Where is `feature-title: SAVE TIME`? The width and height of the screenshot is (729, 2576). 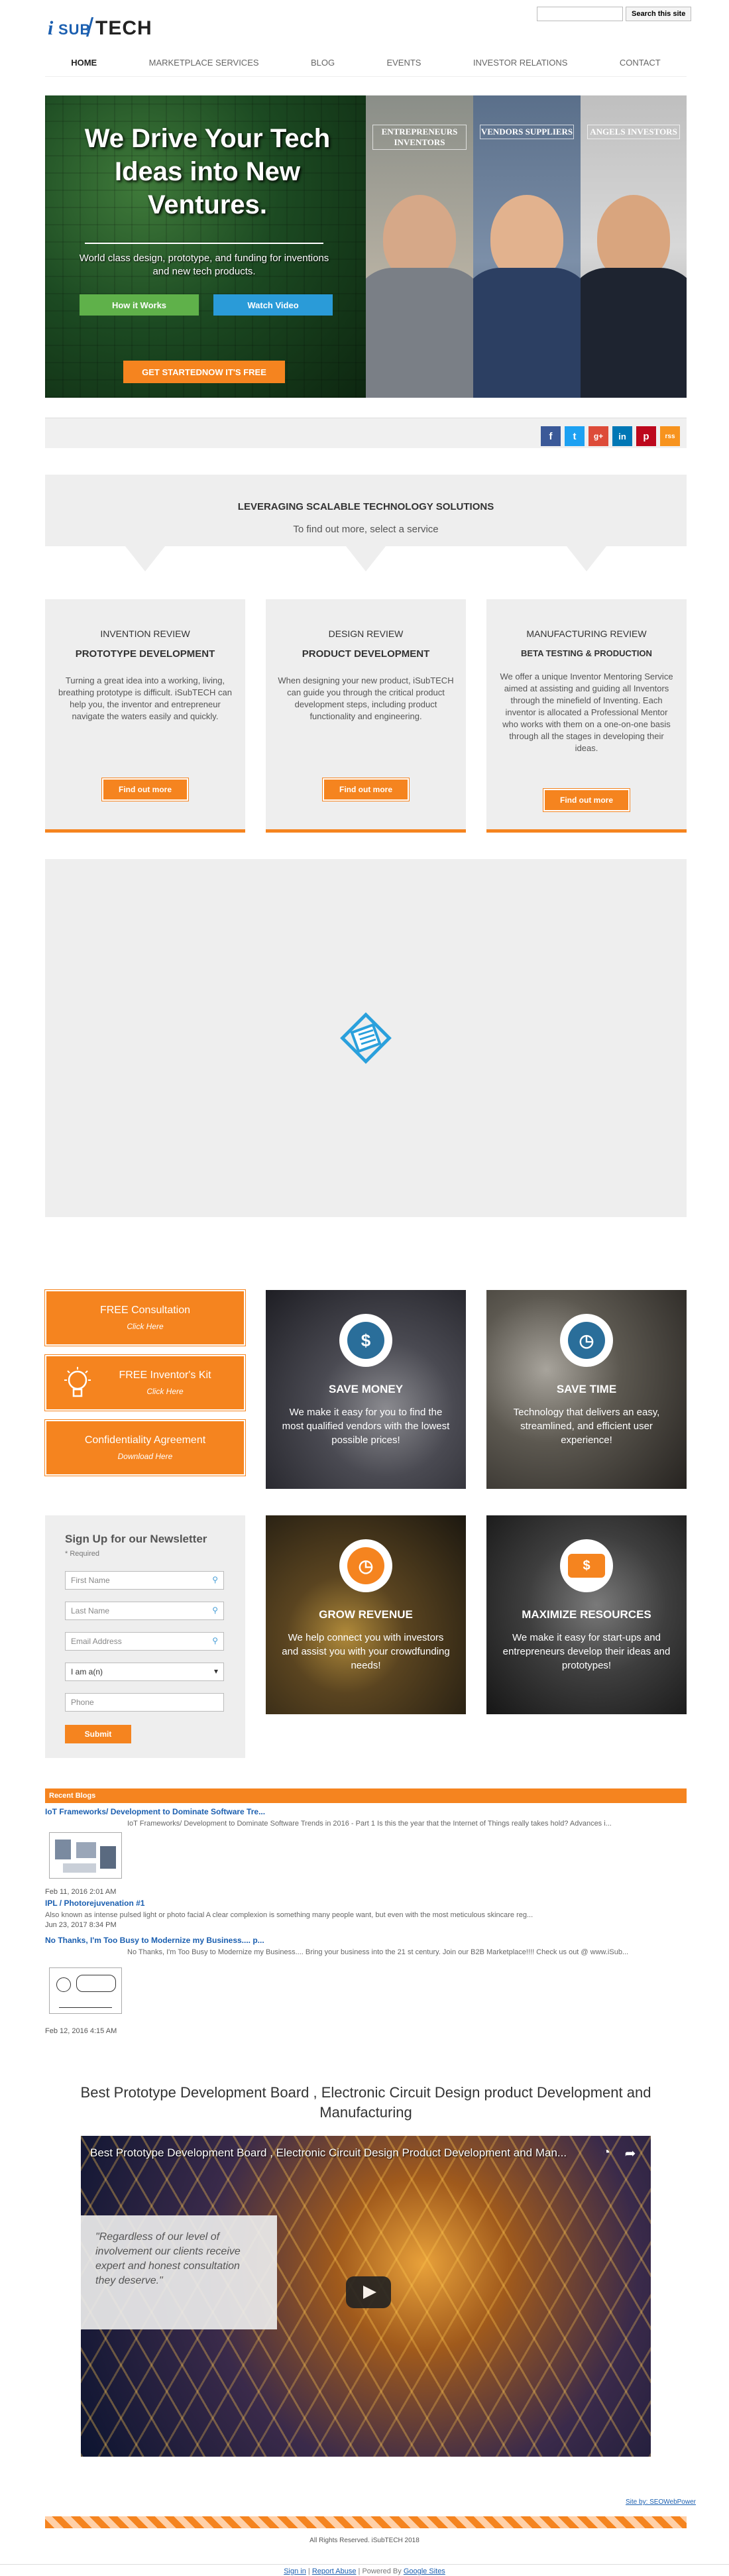
feature-title: SAVE TIME is located at coordinates (586, 1389).